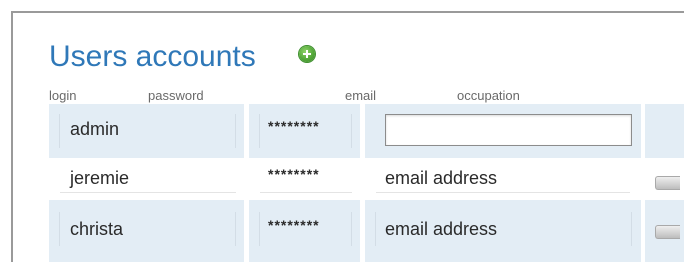  I want to click on column-header-email: email, so click(361, 95).